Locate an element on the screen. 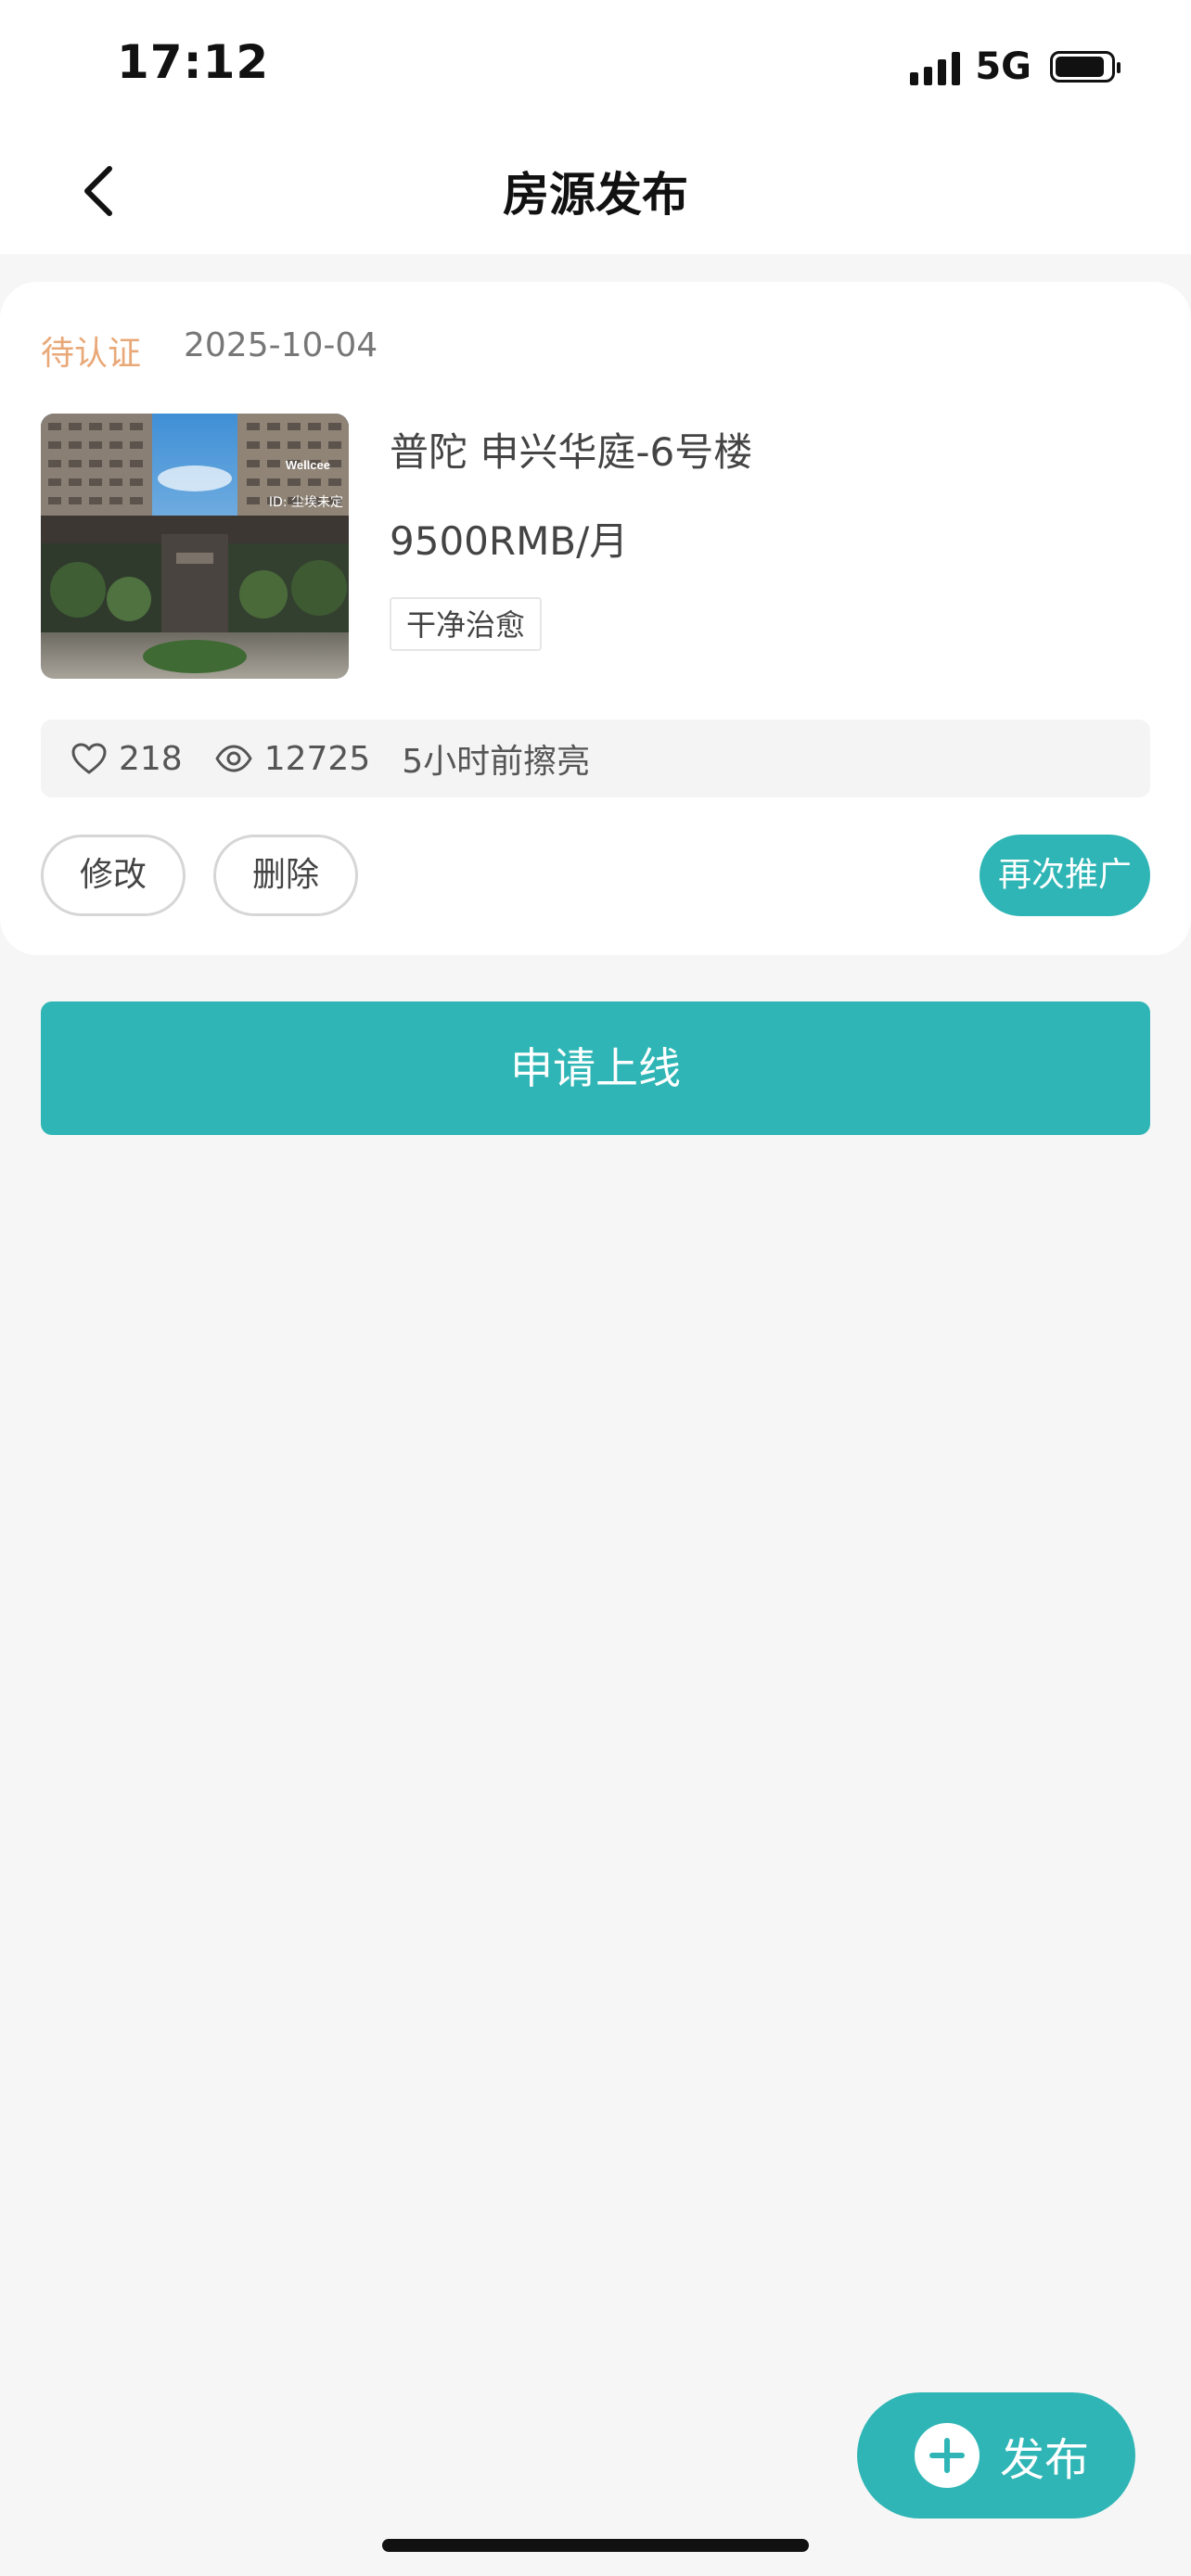 The image size is (1191, 2576). battery-level is located at coordinates (1080, 67).